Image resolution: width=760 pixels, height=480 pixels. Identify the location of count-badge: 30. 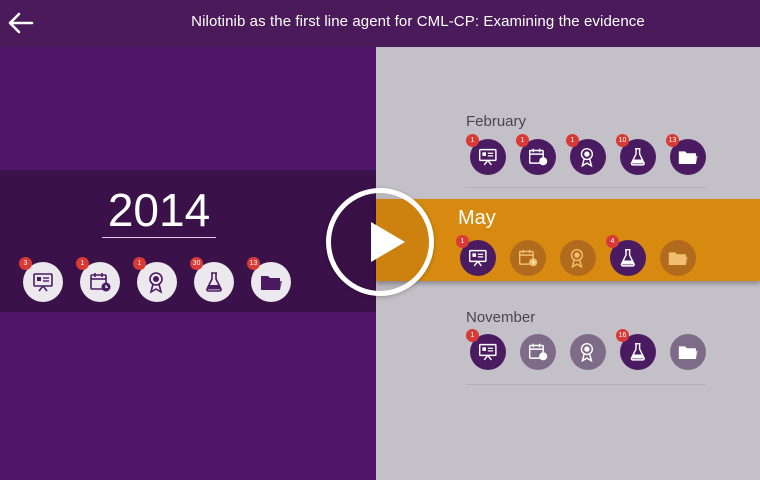
(196, 263).